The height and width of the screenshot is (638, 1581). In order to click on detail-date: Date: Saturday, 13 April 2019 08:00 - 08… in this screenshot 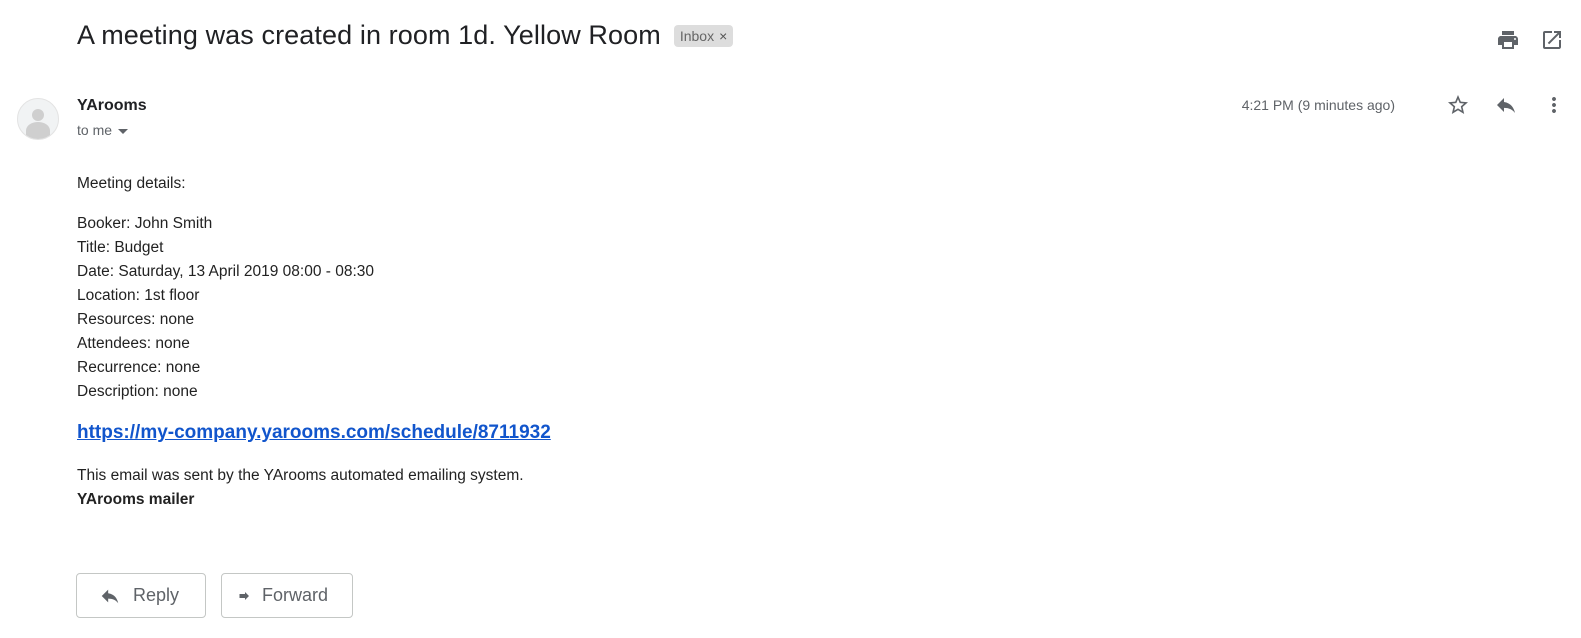, I will do `click(225, 271)`.